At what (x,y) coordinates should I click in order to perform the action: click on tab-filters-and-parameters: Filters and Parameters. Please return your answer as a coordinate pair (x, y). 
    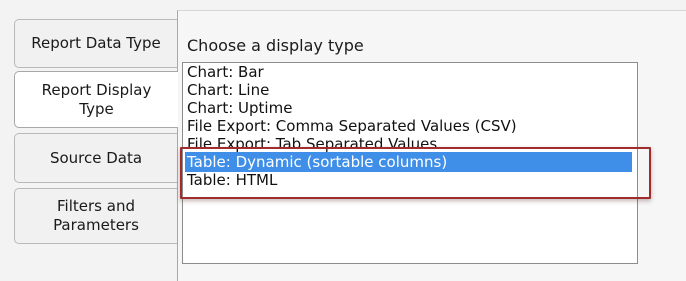
    Looking at the image, I should click on (95, 216).